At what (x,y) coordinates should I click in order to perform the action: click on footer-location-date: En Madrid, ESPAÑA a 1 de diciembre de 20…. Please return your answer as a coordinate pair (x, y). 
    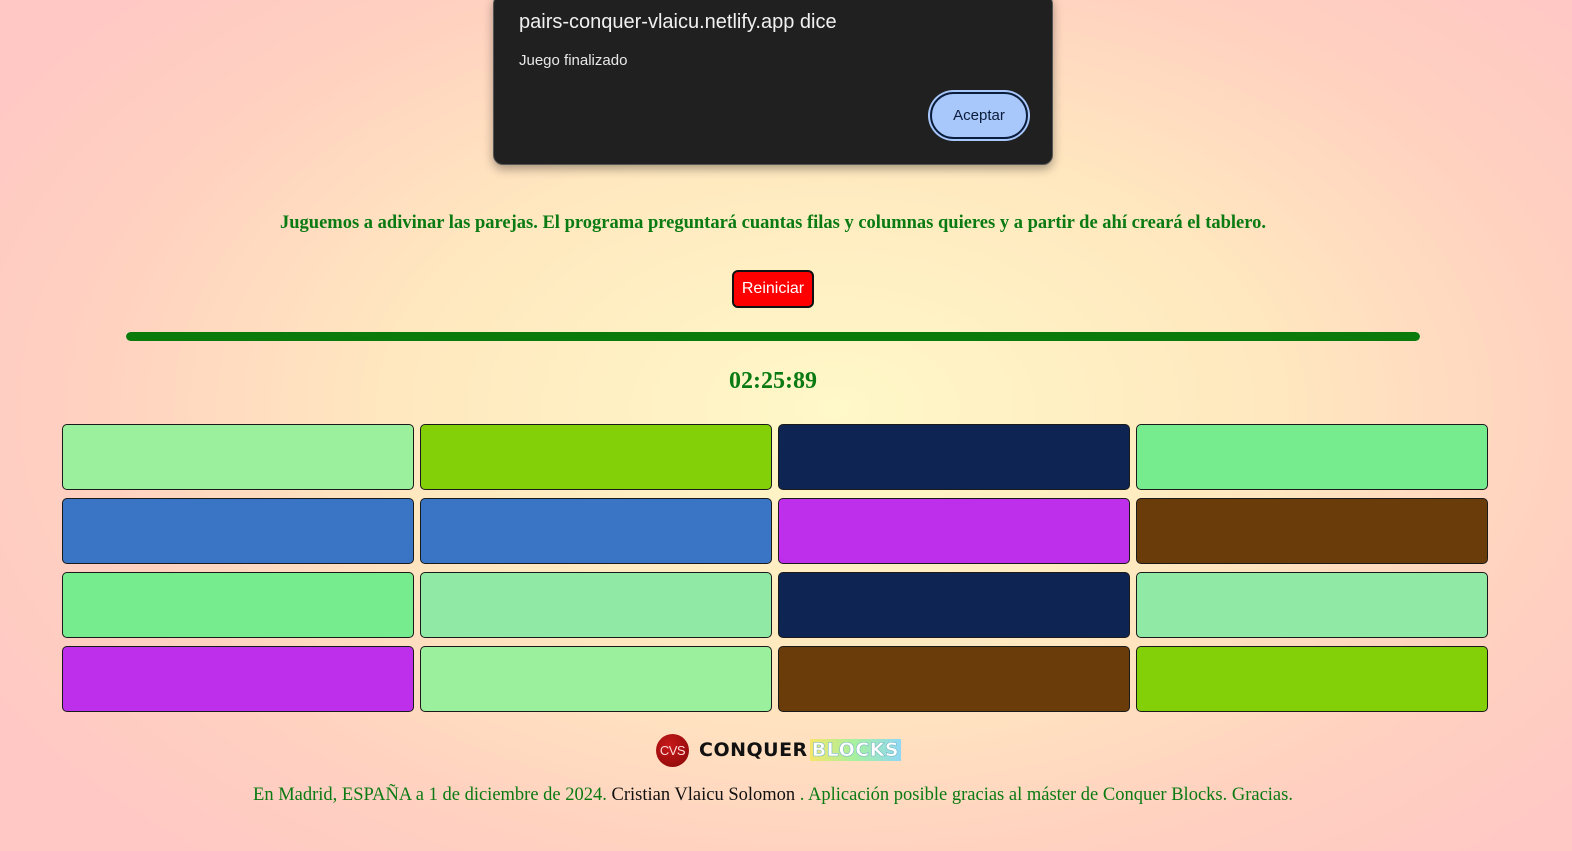
    Looking at the image, I should click on (432, 795).